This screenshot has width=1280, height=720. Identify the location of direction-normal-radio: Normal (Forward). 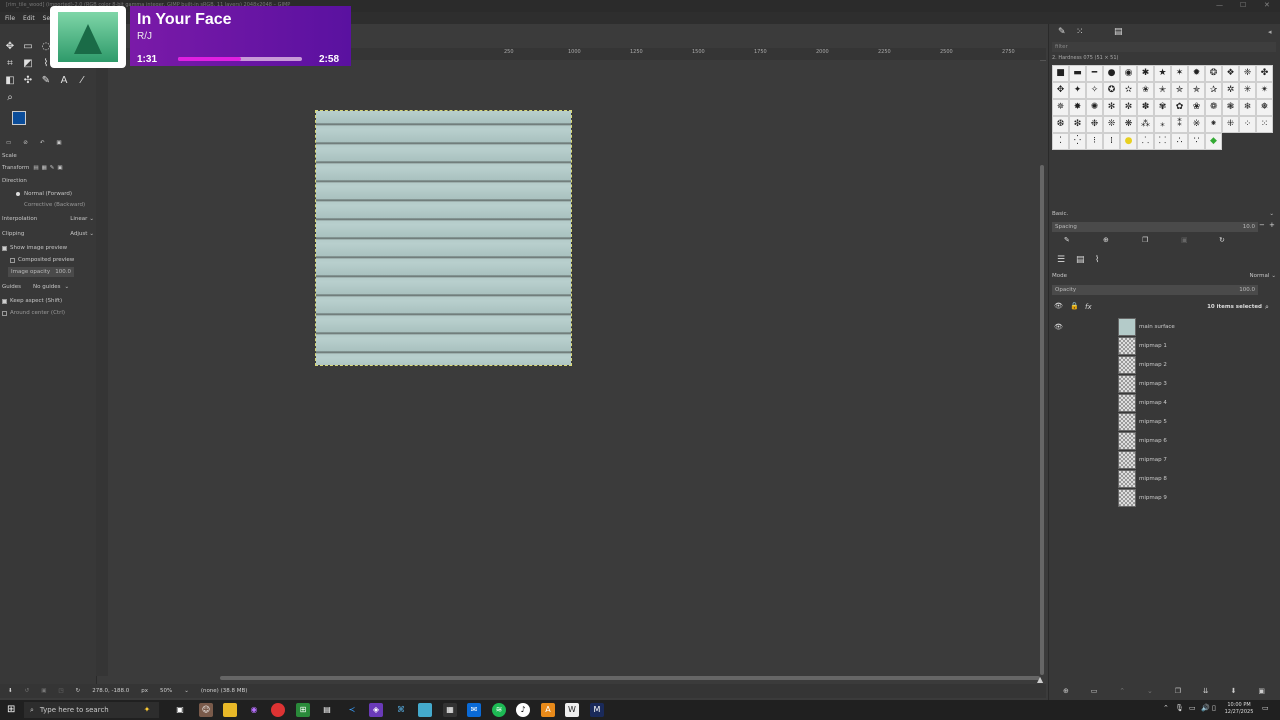
(48, 194).